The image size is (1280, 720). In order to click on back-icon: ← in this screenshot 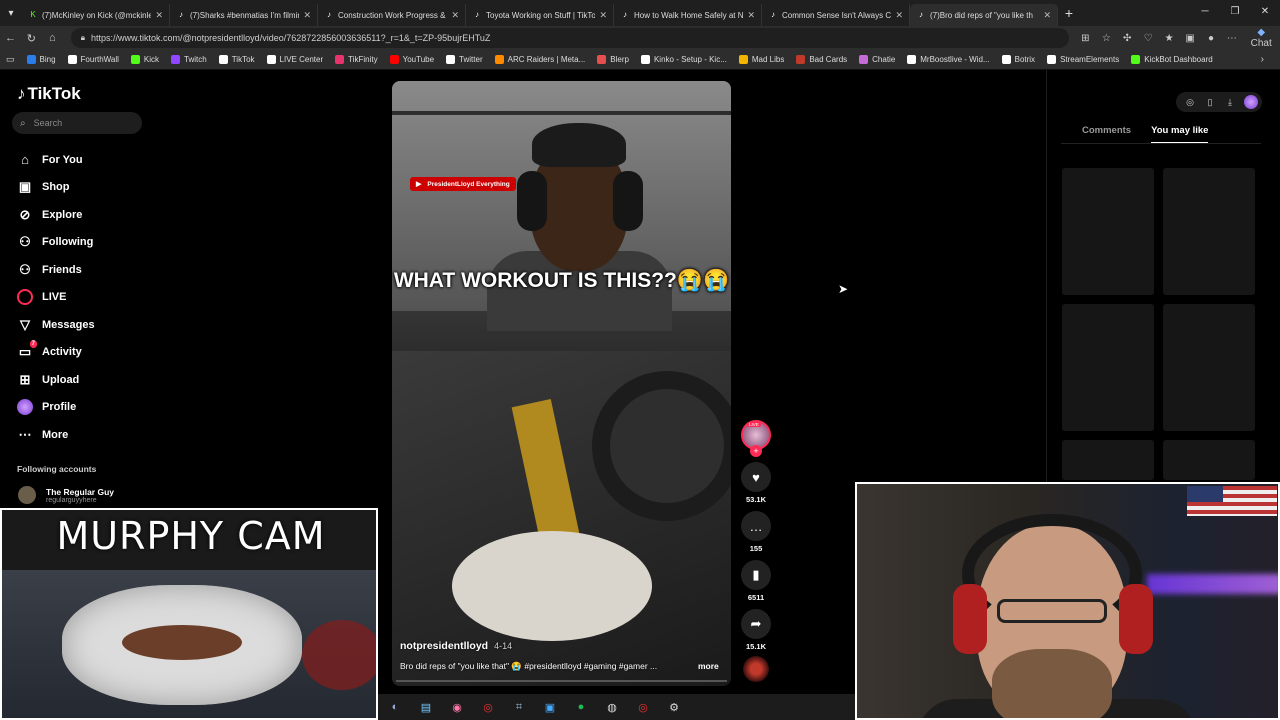, I will do `click(10, 38)`.